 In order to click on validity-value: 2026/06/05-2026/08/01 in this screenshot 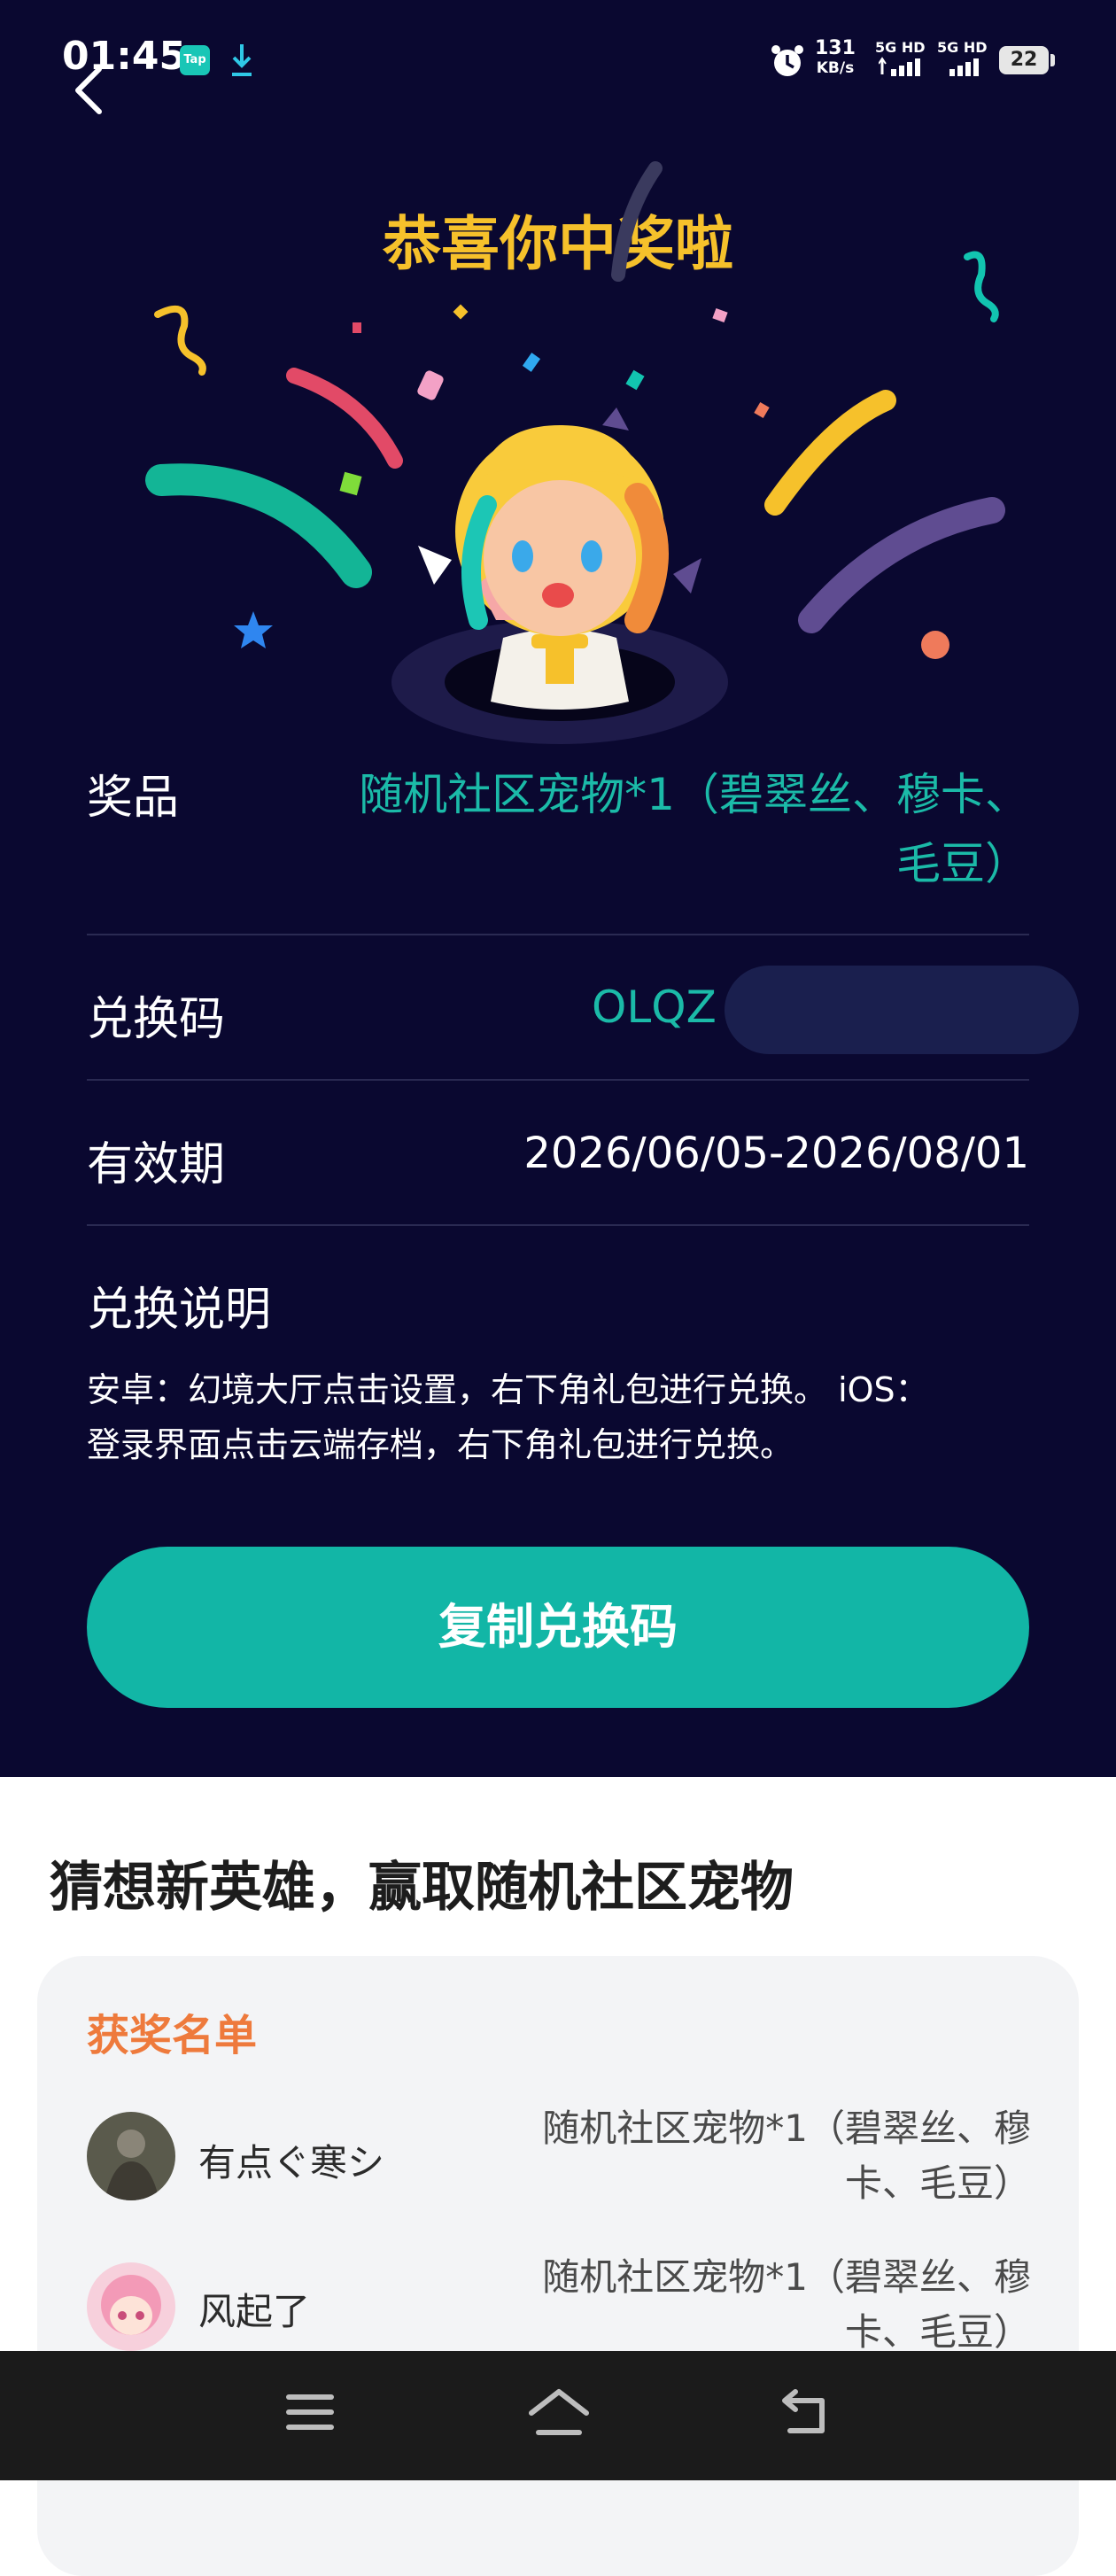, I will do `click(776, 1153)`.